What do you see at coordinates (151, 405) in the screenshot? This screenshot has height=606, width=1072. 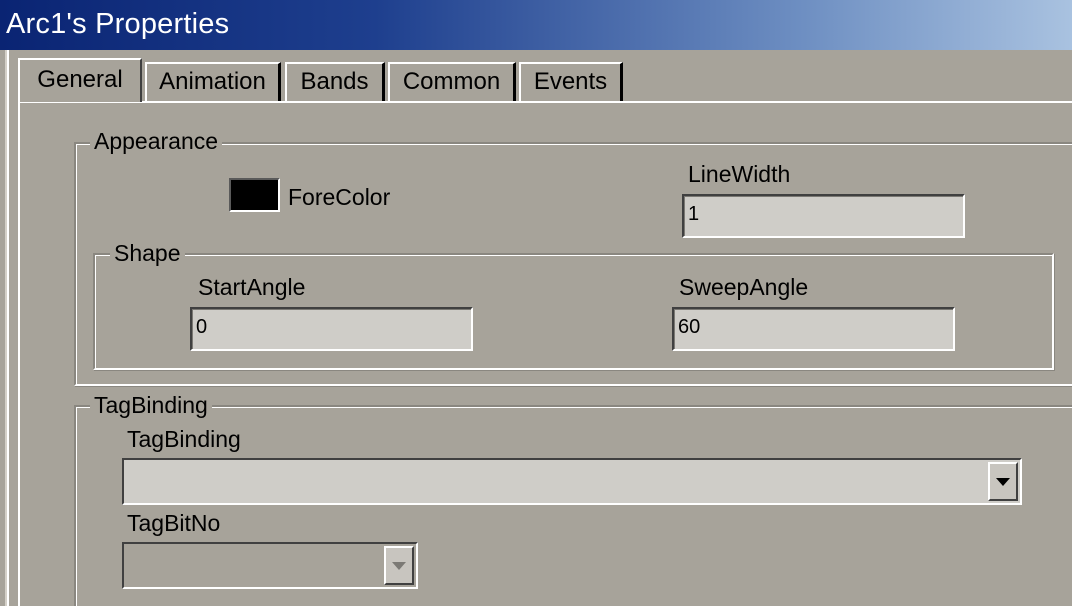 I see `tagbinding-group-label: TagBinding` at bounding box center [151, 405].